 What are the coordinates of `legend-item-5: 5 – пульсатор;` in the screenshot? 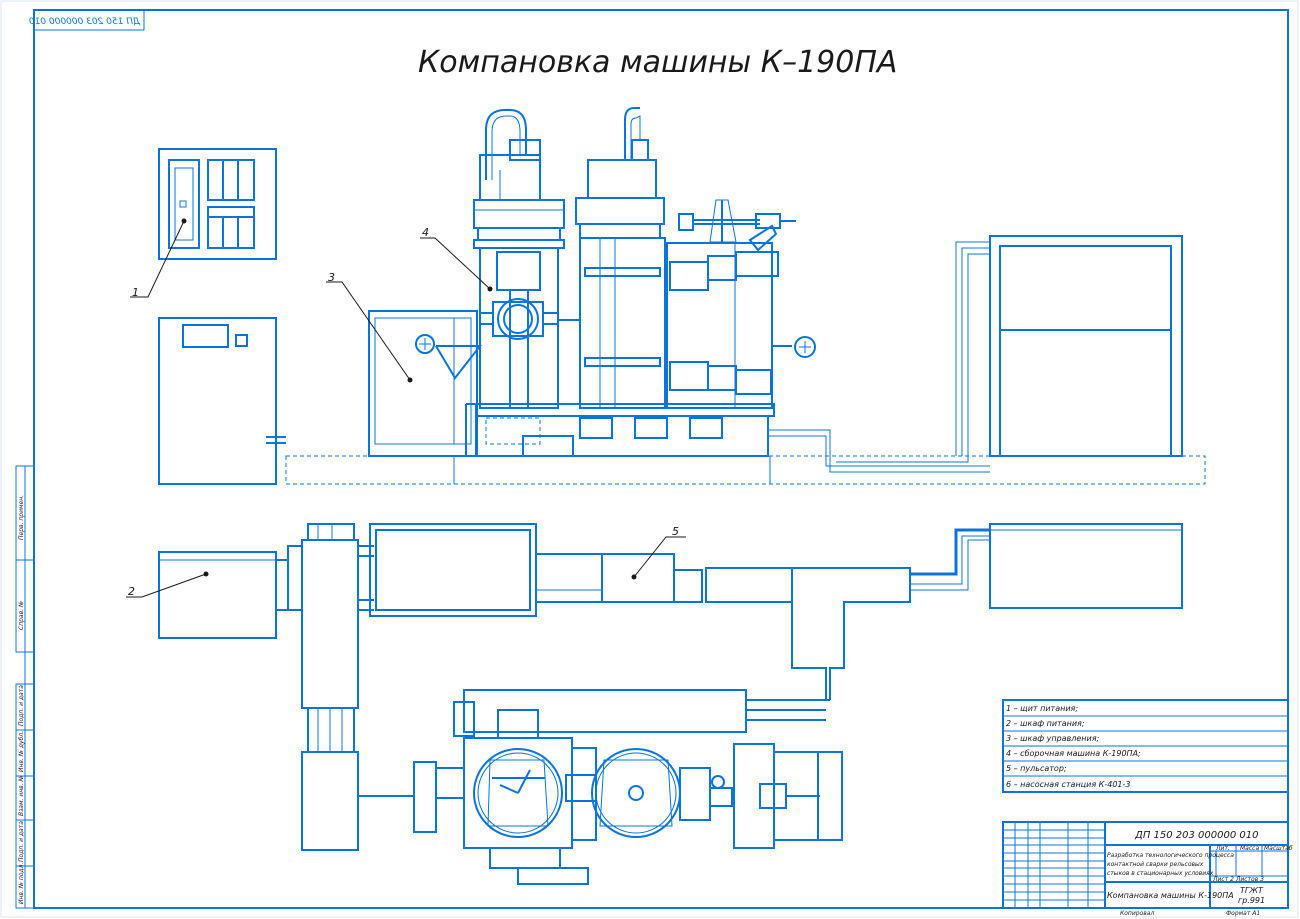 It's located at (1036, 768).